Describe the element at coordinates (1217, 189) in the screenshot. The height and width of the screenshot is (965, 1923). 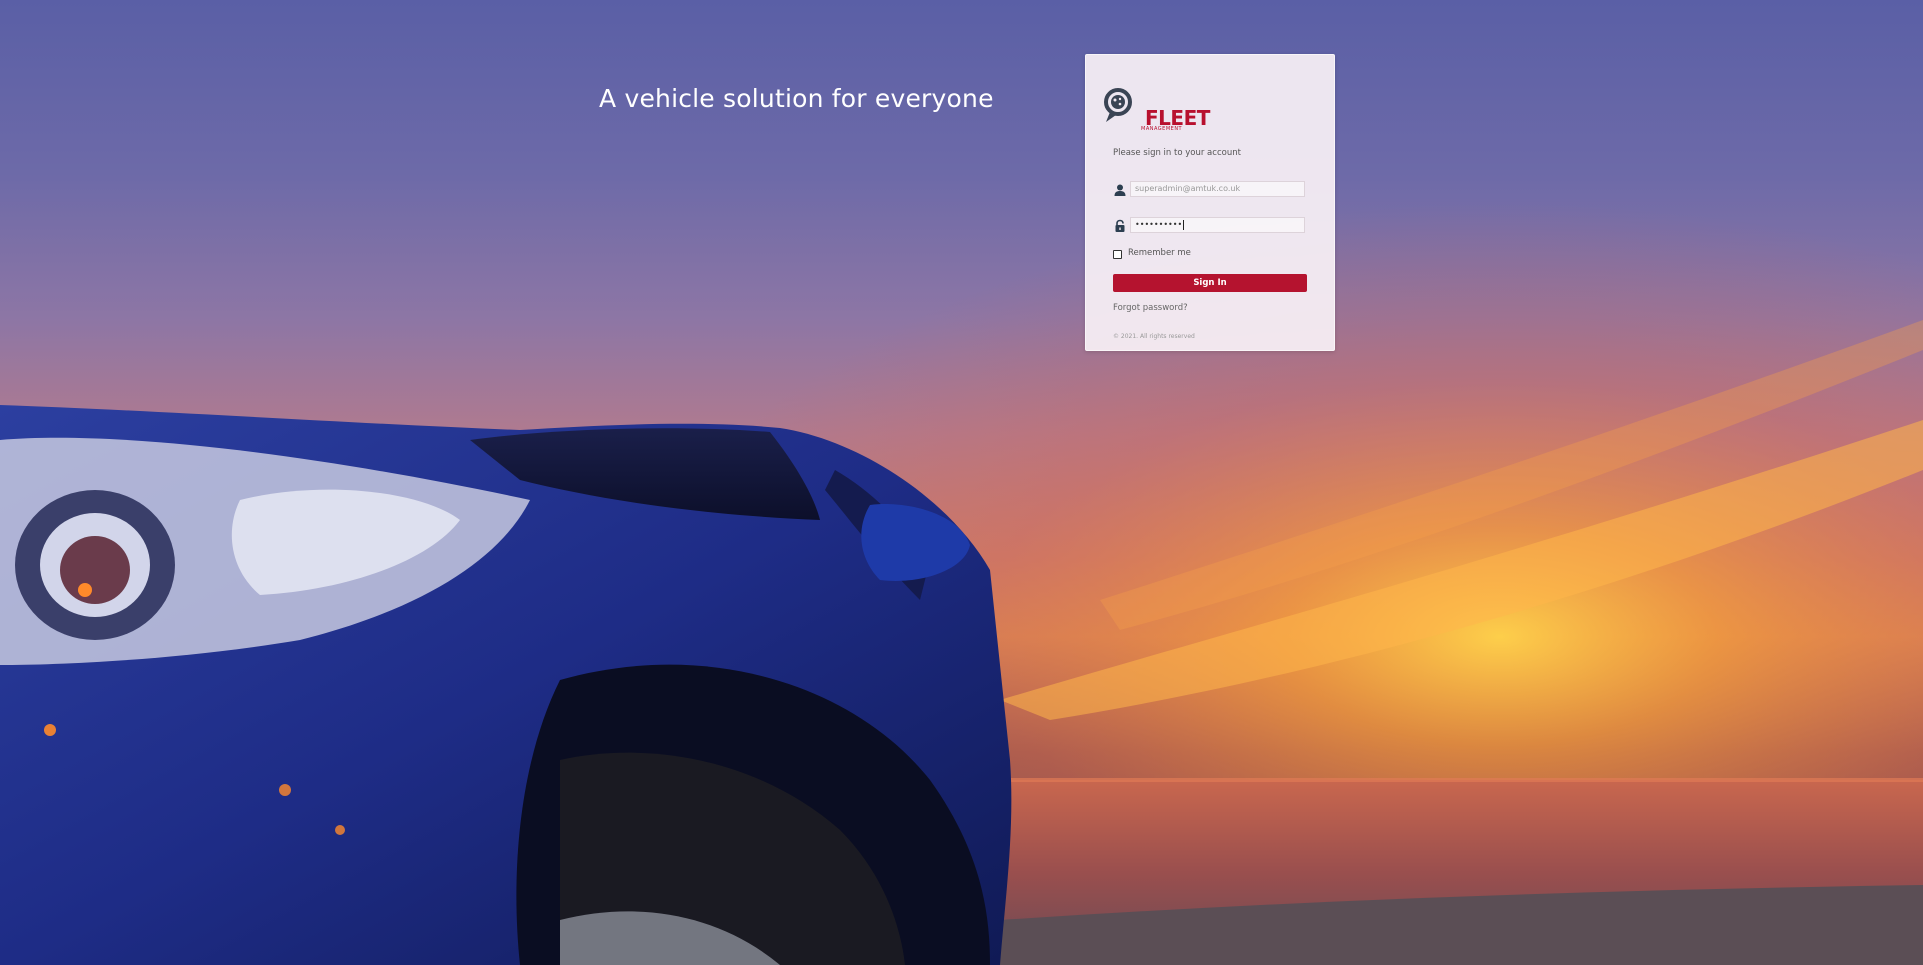
I see `email-input: superadmin@amtuk.co.uk` at that location.